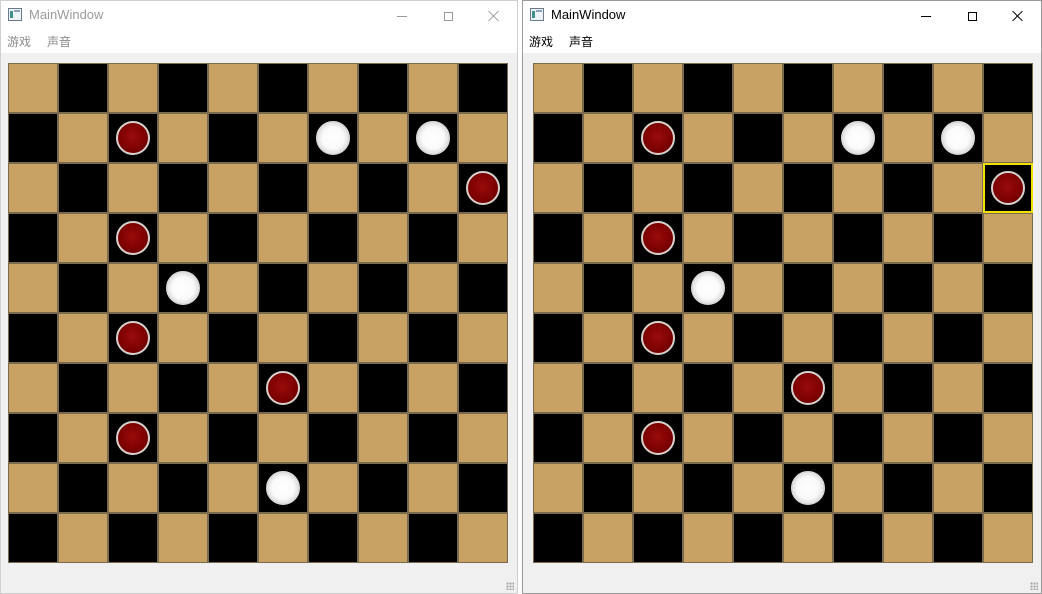 The image size is (1042, 594). What do you see at coordinates (333, 188) in the screenshot?
I see `board-square-r2-c6` at bounding box center [333, 188].